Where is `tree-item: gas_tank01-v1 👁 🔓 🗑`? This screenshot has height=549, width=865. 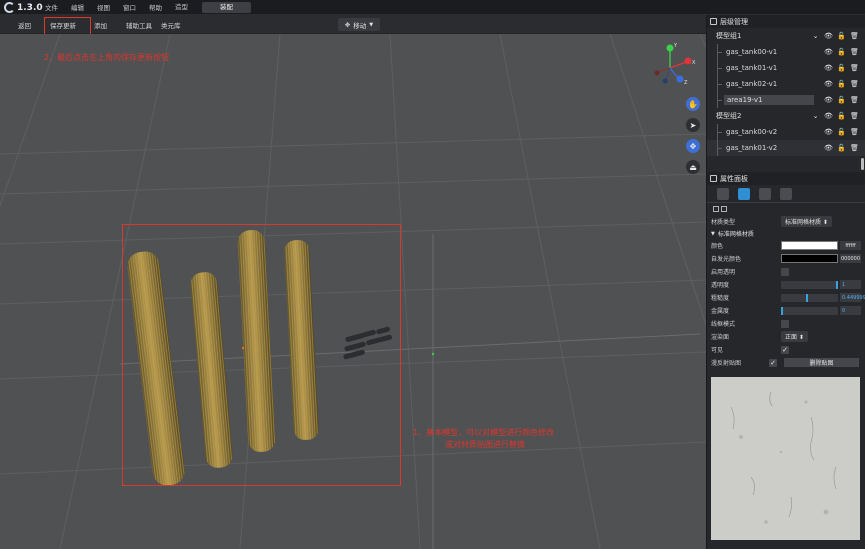
tree-item: gas_tank01-v1 👁 🔓 🗑 is located at coordinates (786, 68).